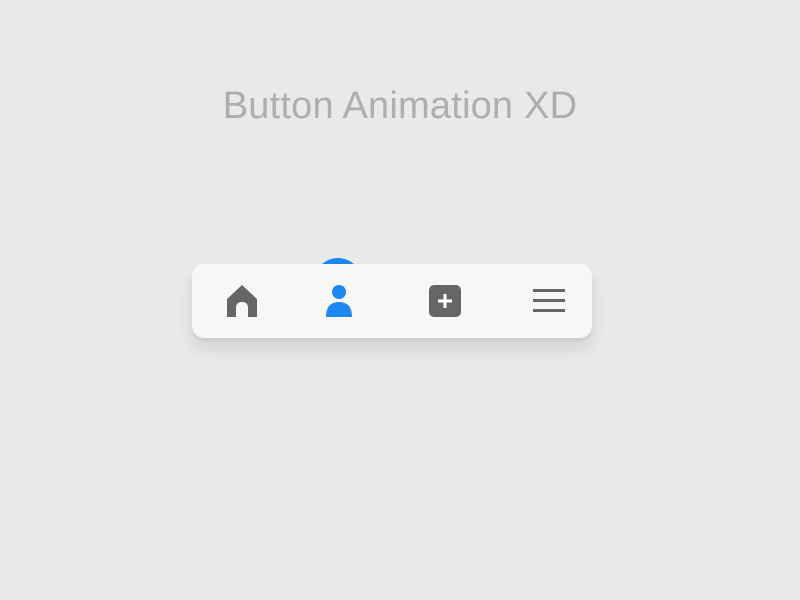 This screenshot has height=600, width=800. I want to click on home-icon, so click(242, 301).